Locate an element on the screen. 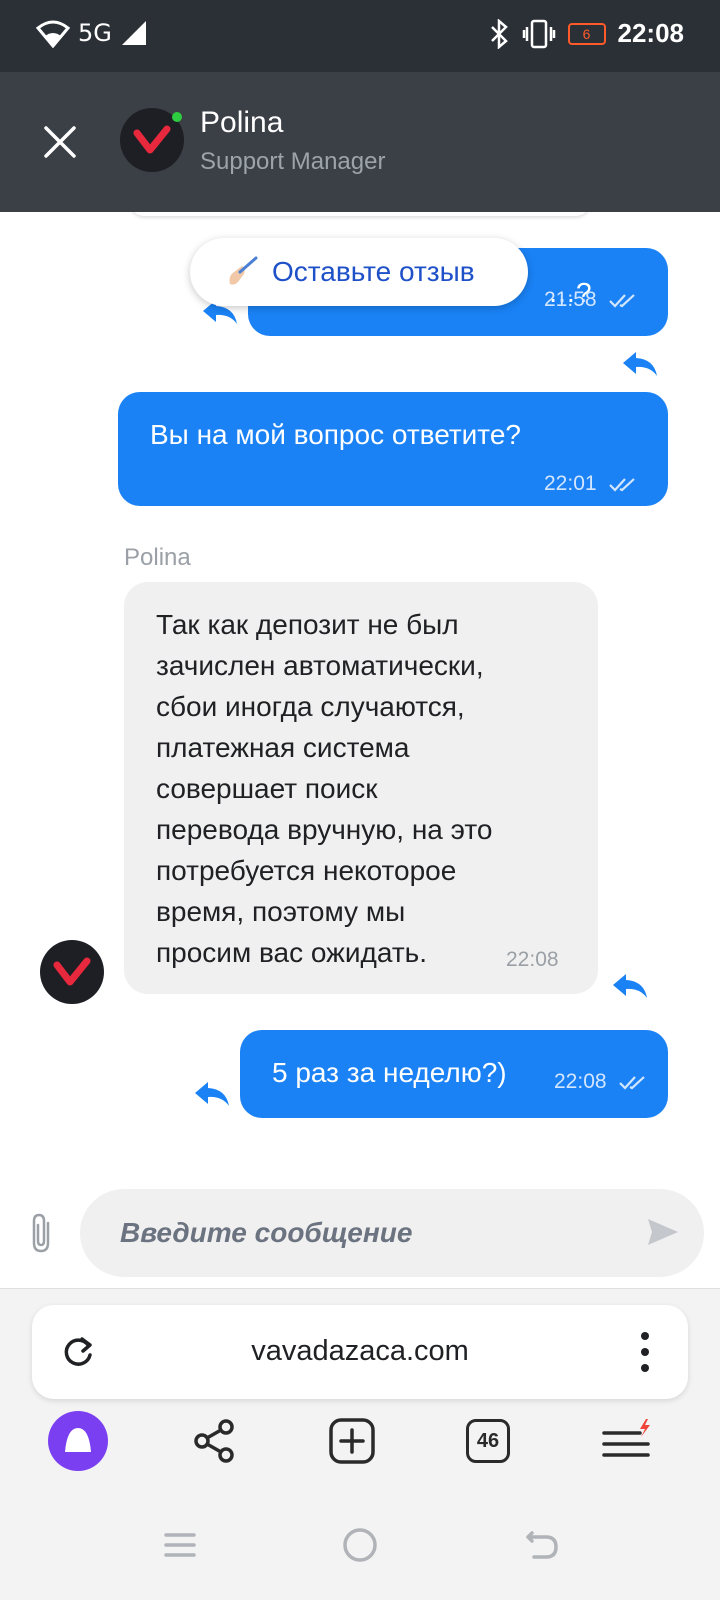 The width and height of the screenshot is (720, 1600). wifi-icon is located at coordinates (53, 34).